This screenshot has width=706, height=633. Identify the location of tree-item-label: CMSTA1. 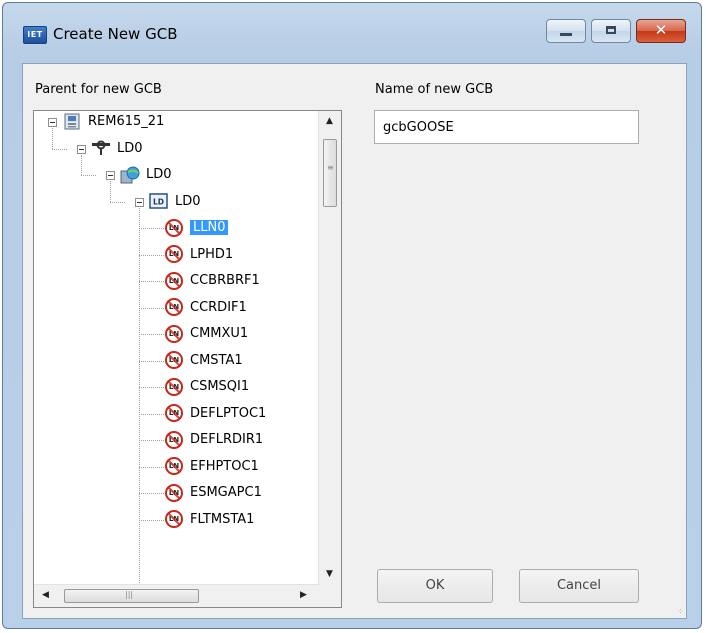
(216, 360).